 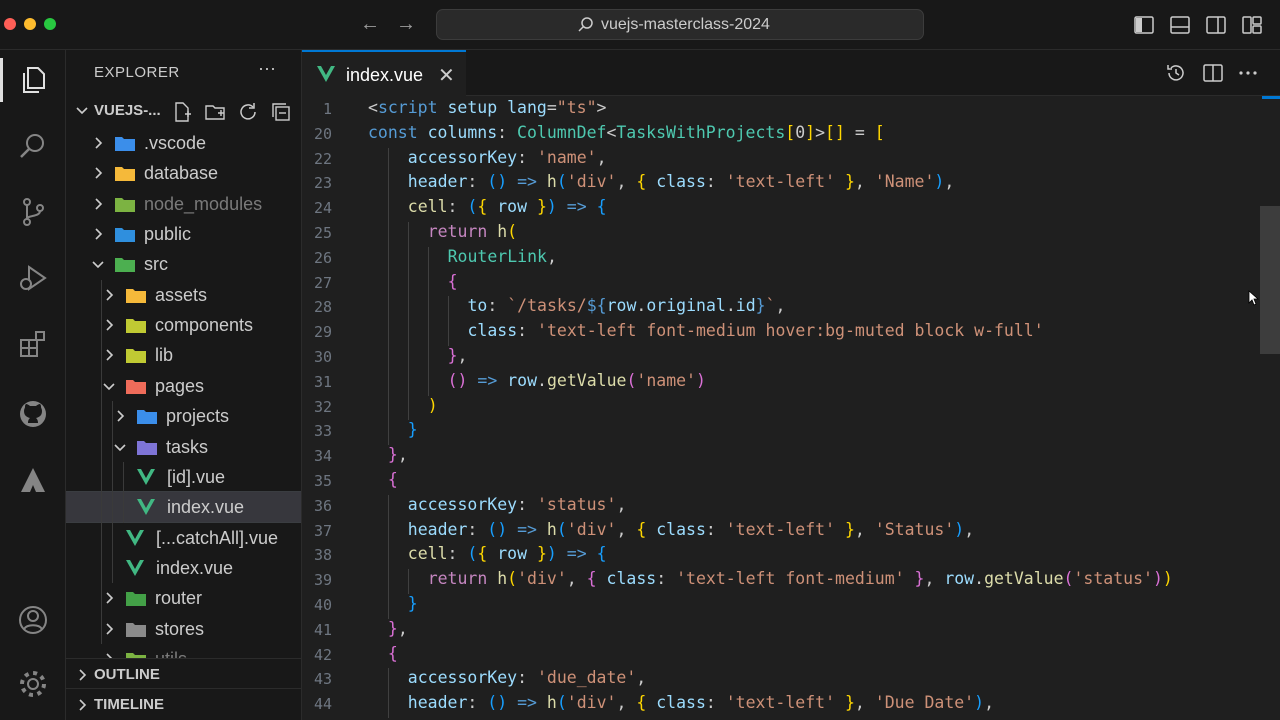 I want to click on line-number: 42, so click(x=322, y=654).